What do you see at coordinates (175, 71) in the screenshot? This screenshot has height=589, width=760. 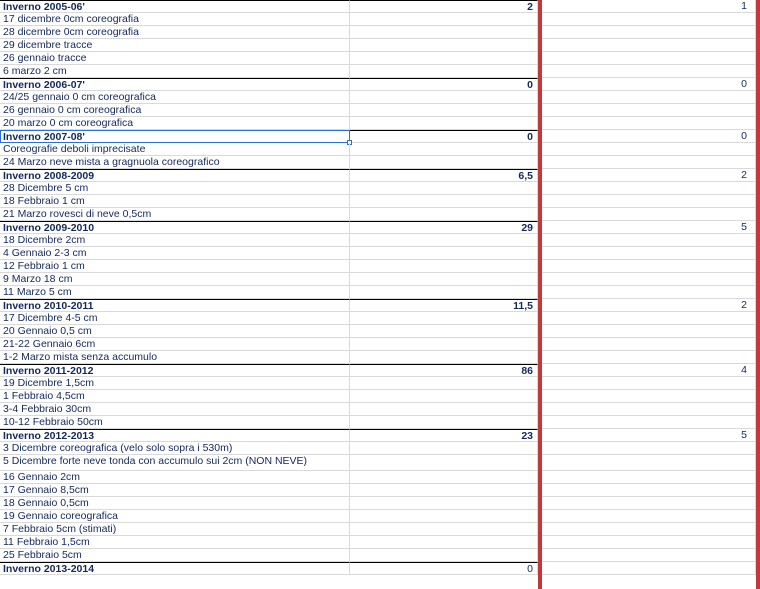 I see `cell-description: 6 marzo 2 cm` at bounding box center [175, 71].